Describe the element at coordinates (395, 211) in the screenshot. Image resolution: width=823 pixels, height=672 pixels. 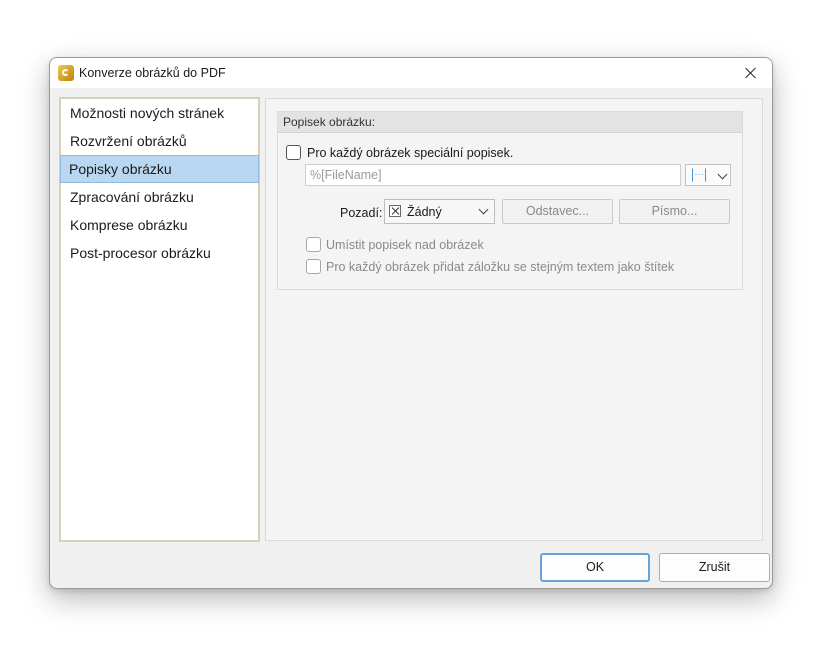
I see `no-fill-icon` at that location.